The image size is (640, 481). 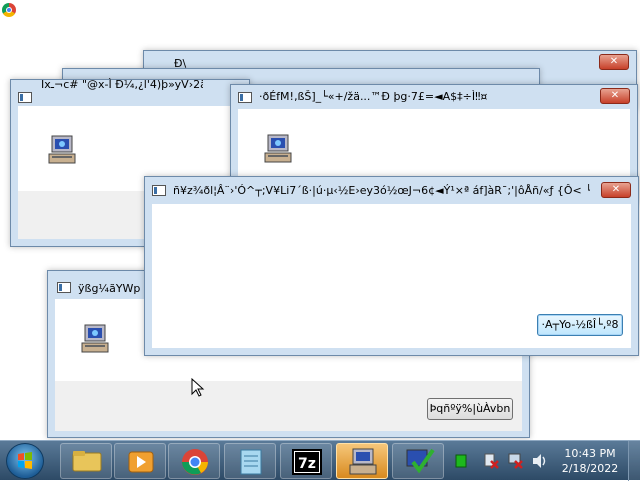 I want to click on media-player-icon, so click(x=141, y=462).